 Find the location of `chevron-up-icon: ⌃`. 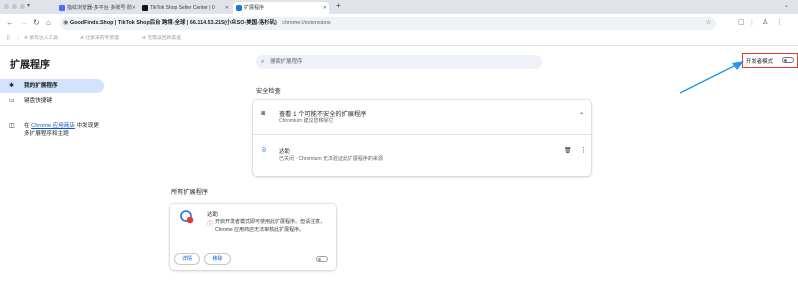

chevron-up-icon: ⌃ is located at coordinates (581, 115).